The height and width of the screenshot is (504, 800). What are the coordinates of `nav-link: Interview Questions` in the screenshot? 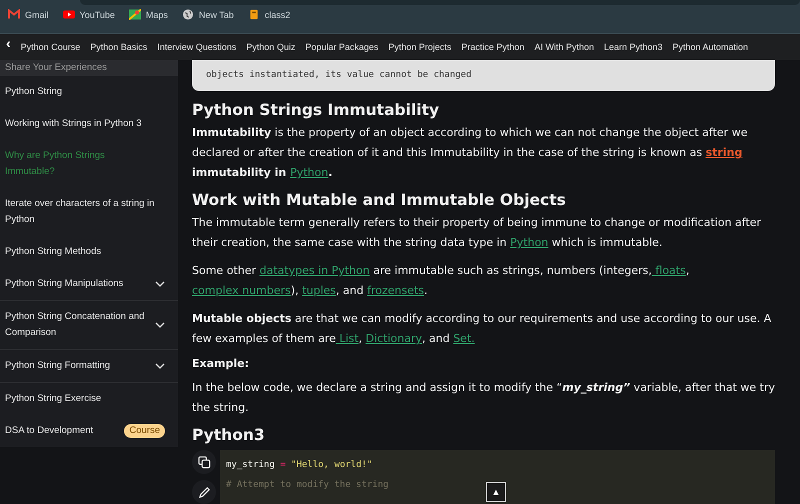 It's located at (196, 47).